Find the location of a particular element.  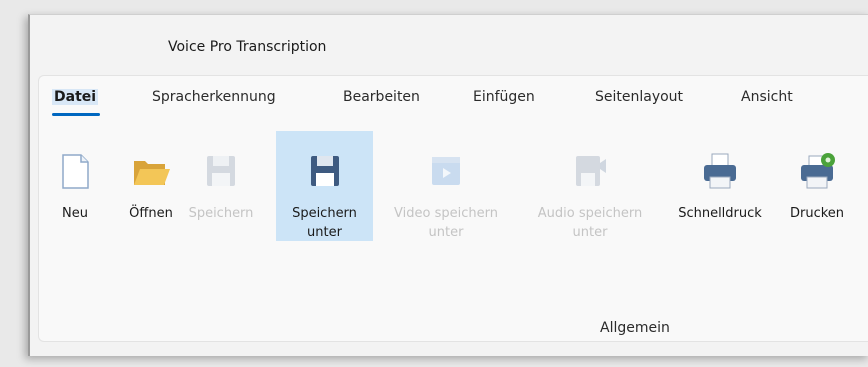

audio-save-icon is located at coordinates (591, 171).